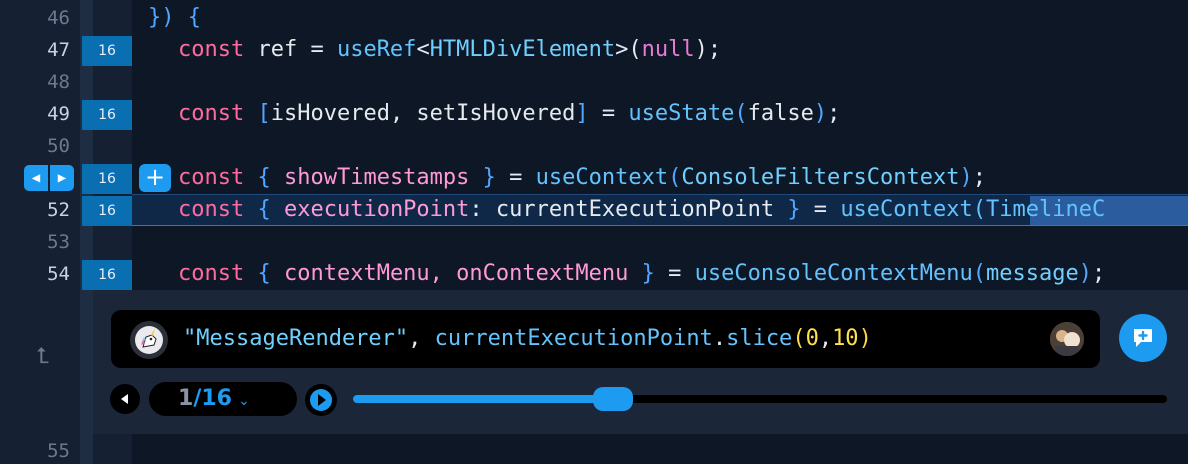 The width and height of the screenshot is (1188, 464). I want to click on code-token: (, so click(675, 177).